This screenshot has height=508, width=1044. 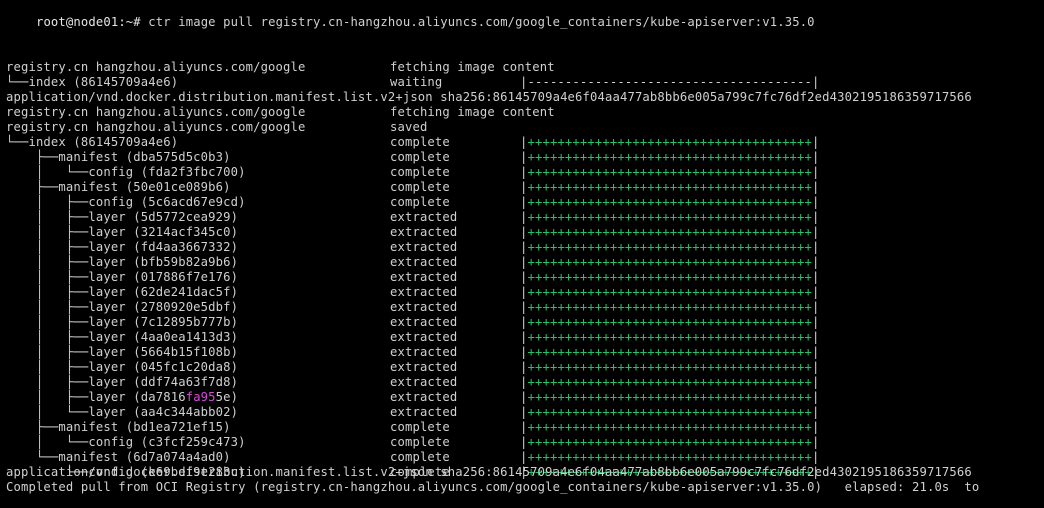 I want to click on row-resource-name: │ ├──layer (017886f7e176), so click(x=122, y=277).